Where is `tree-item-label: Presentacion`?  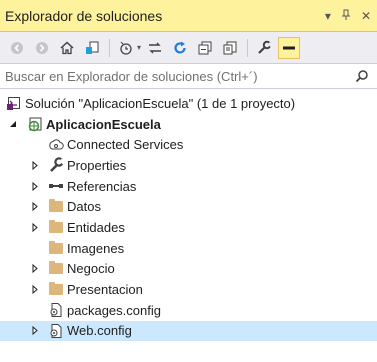
tree-item-label: Presentacion is located at coordinates (105, 290).